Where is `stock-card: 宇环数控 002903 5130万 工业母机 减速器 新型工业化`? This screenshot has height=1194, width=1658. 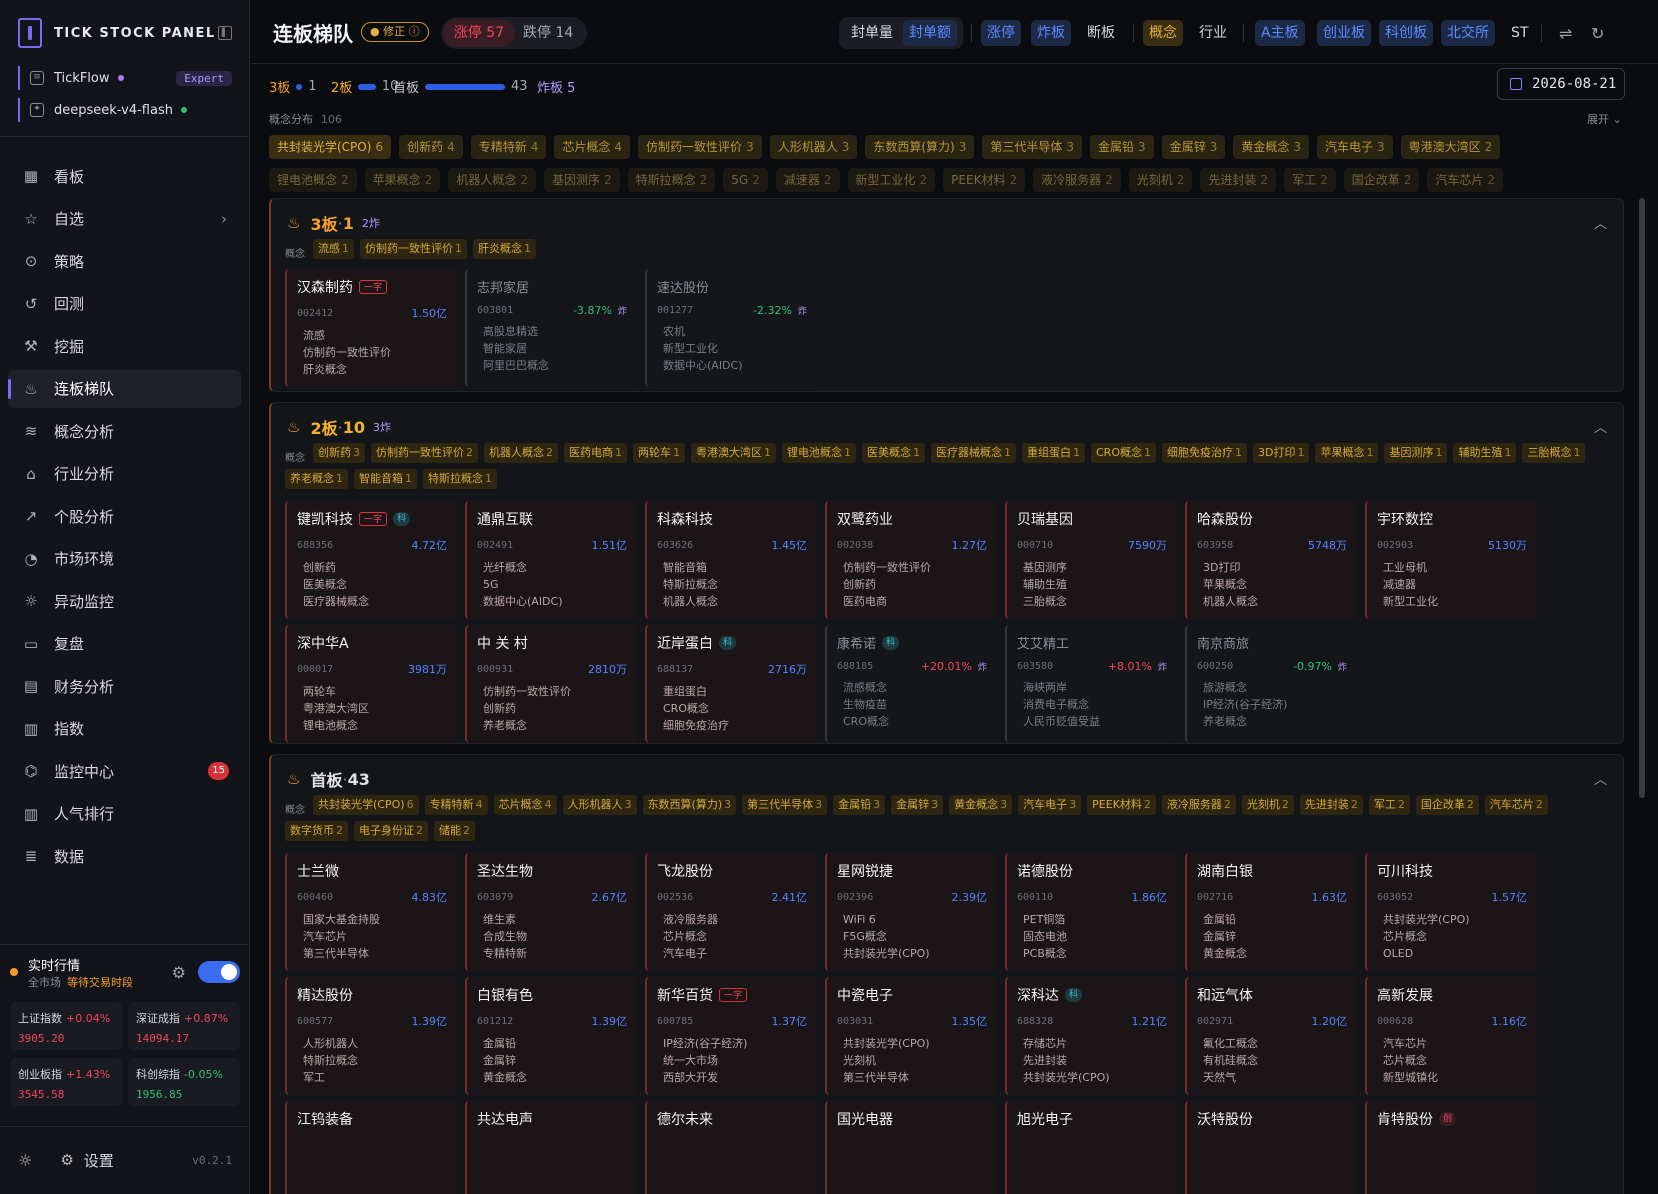 stock-card: 宇环数控 002903 5130万 工业母机 减速器 新型工业化 is located at coordinates (1451, 560).